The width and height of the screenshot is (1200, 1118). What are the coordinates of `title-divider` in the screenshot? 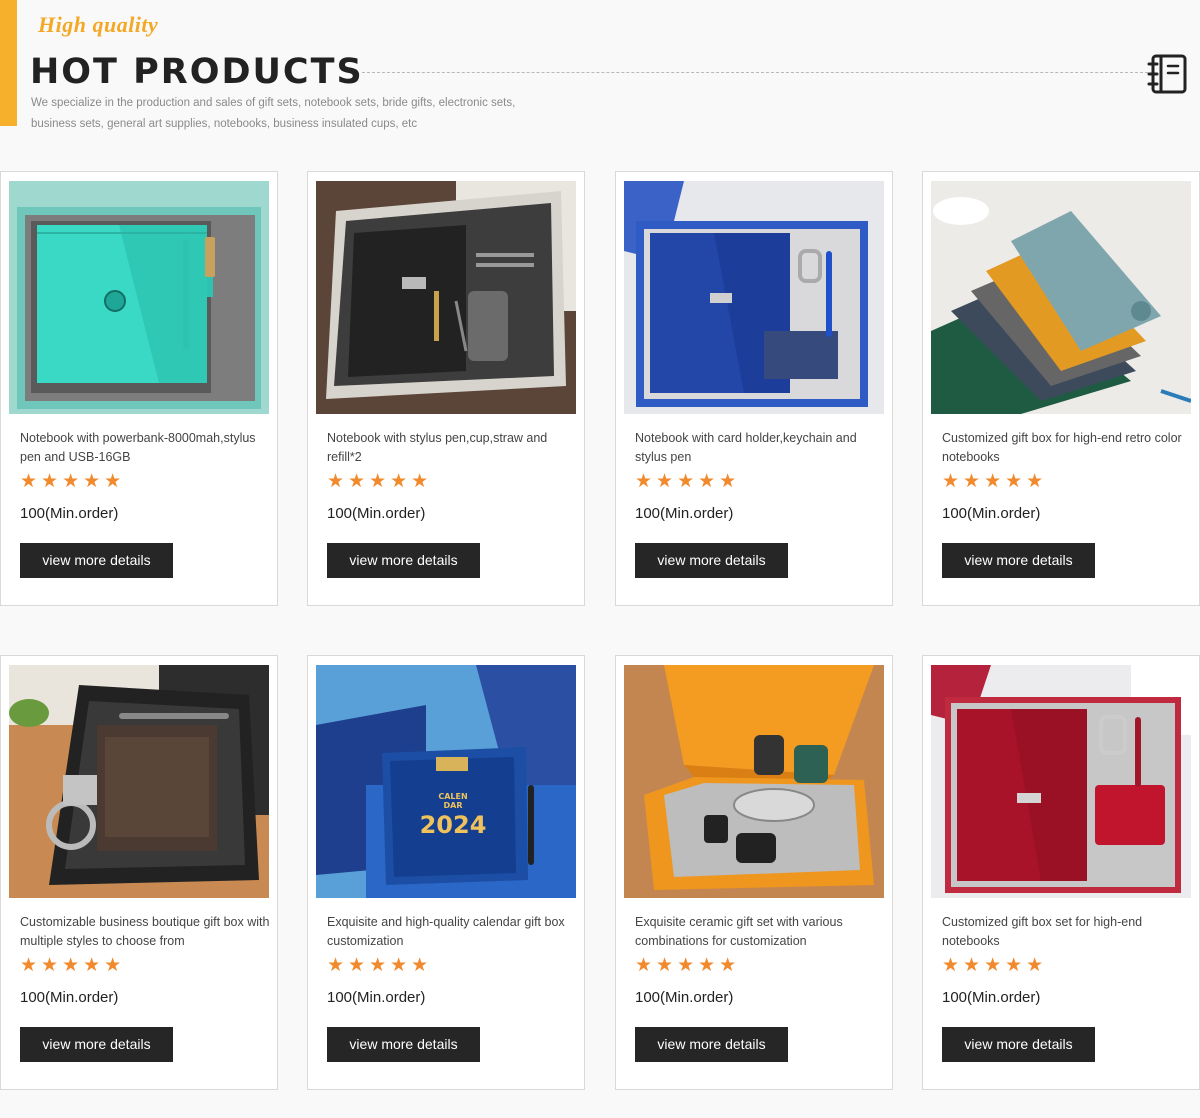 It's located at (755, 72).